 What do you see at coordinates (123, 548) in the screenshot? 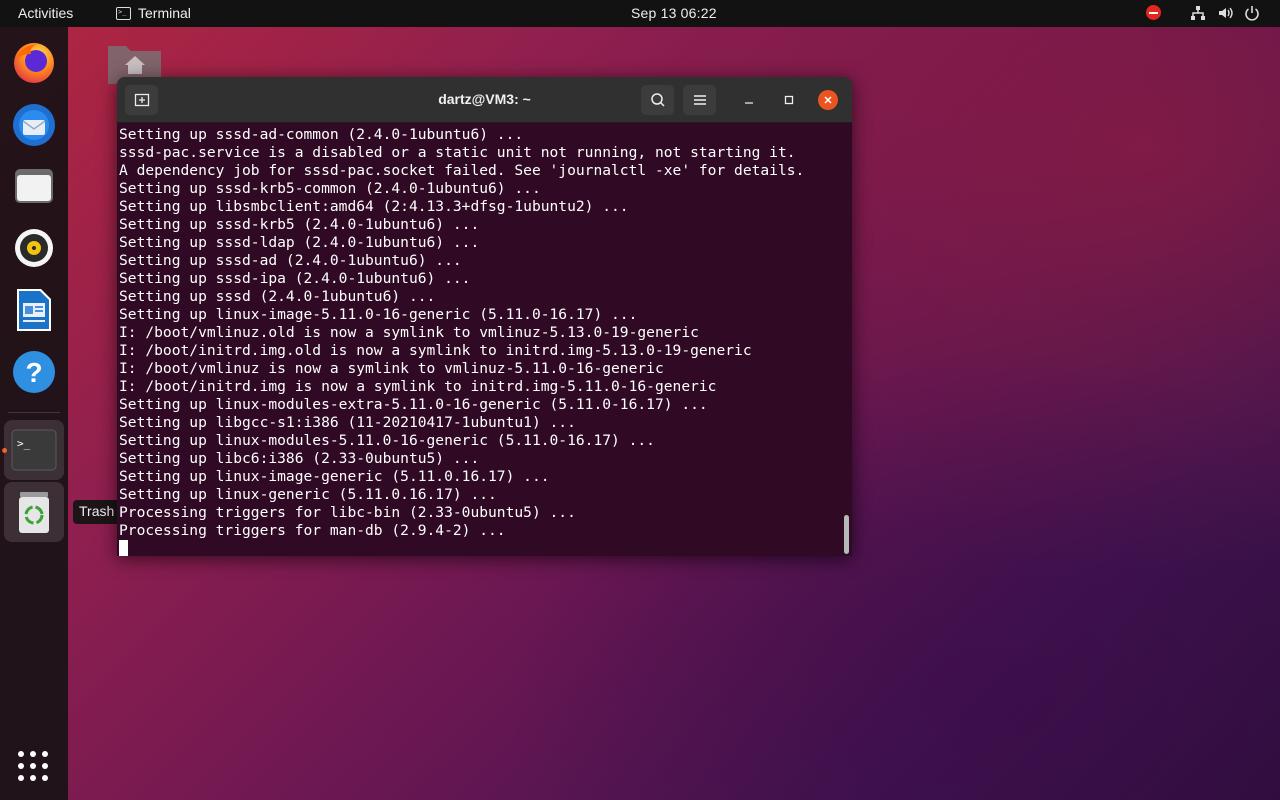
I see `text-cursor` at bounding box center [123, 548].